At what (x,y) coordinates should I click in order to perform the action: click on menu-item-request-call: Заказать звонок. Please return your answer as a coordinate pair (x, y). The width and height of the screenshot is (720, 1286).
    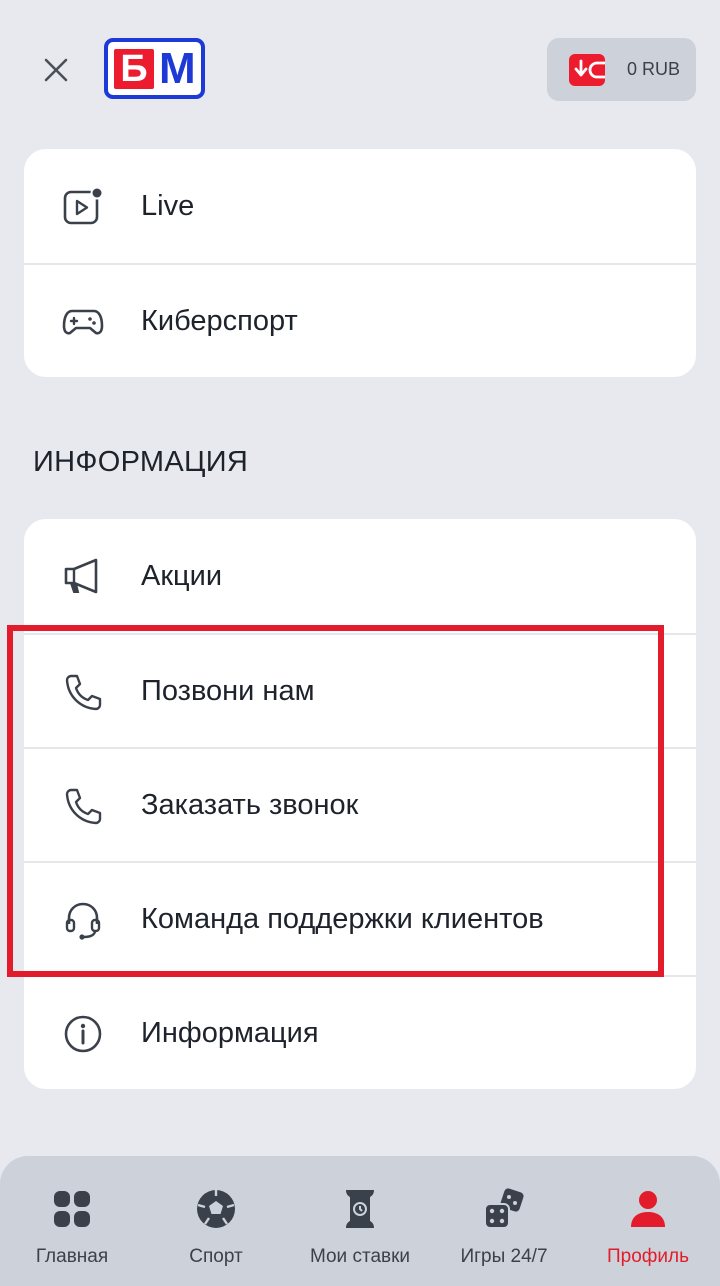
    Looking at the image, I should click on (360, 804).